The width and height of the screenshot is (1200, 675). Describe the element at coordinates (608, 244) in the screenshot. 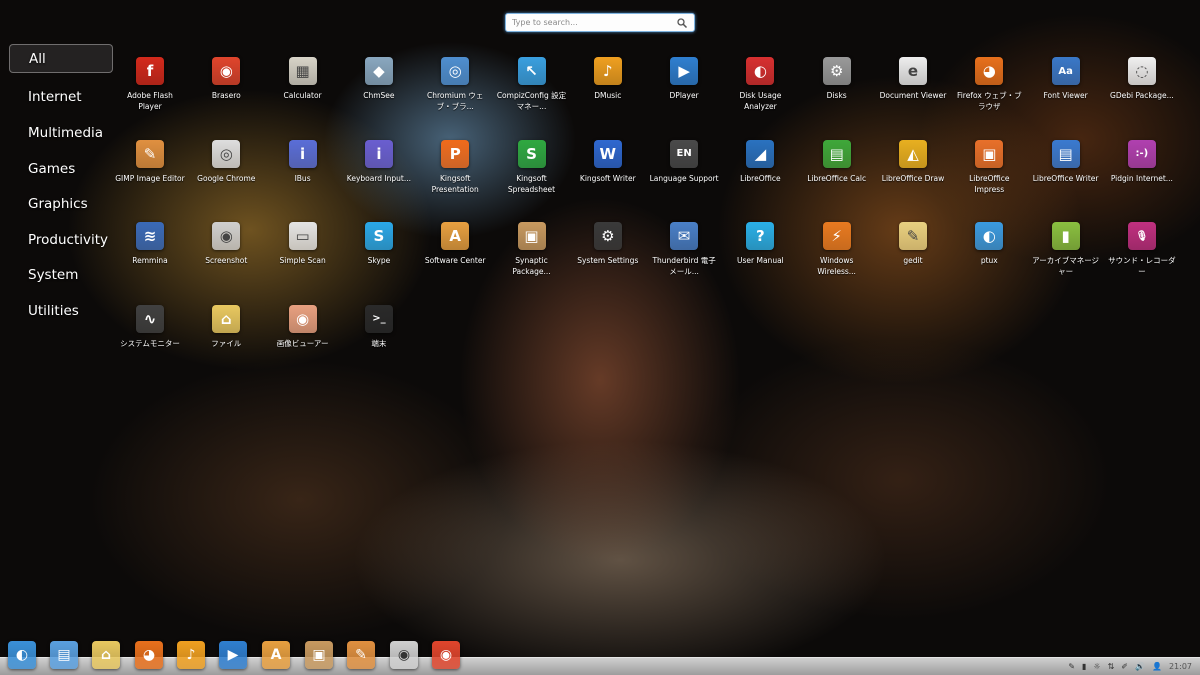

I see `app-tile: ⚙ System Settings` at that location.